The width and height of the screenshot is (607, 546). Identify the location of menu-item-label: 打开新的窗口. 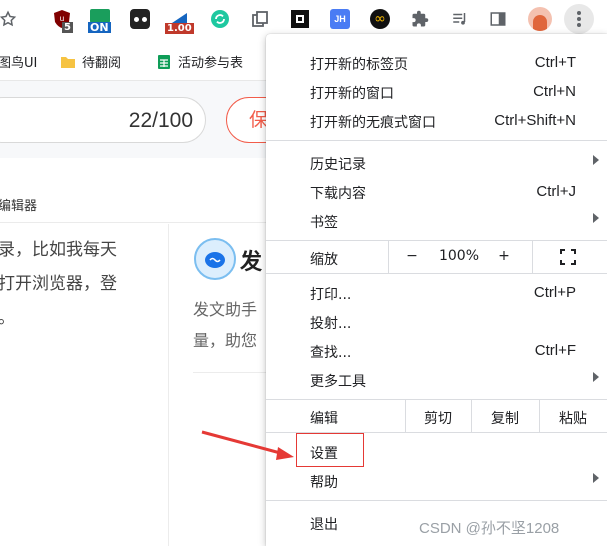
(352, 94).